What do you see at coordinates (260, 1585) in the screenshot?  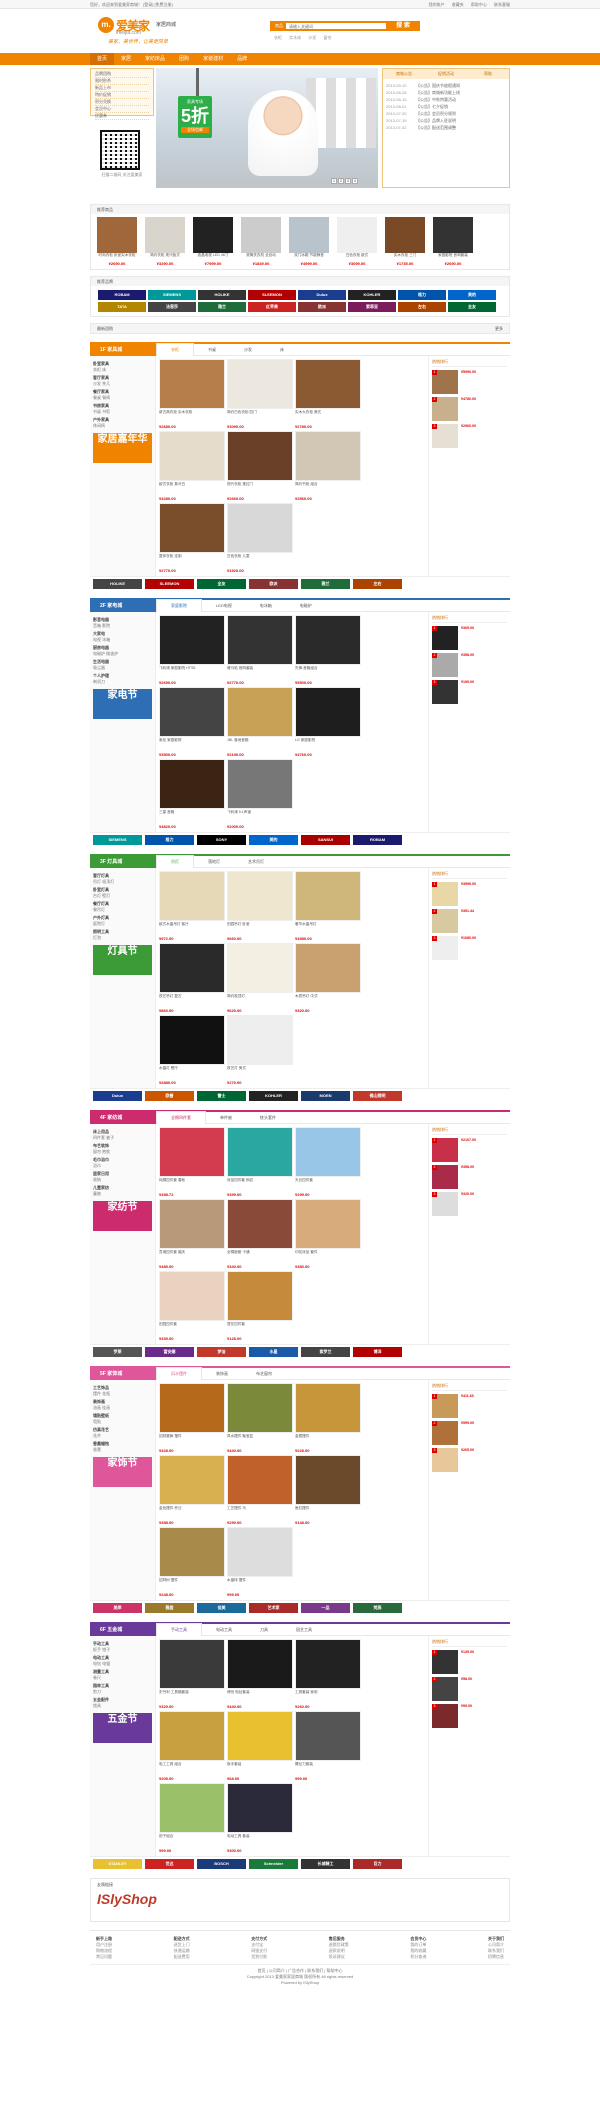 I see `product-name: 水晶球 摆件` at bounding box center [260, 1585].